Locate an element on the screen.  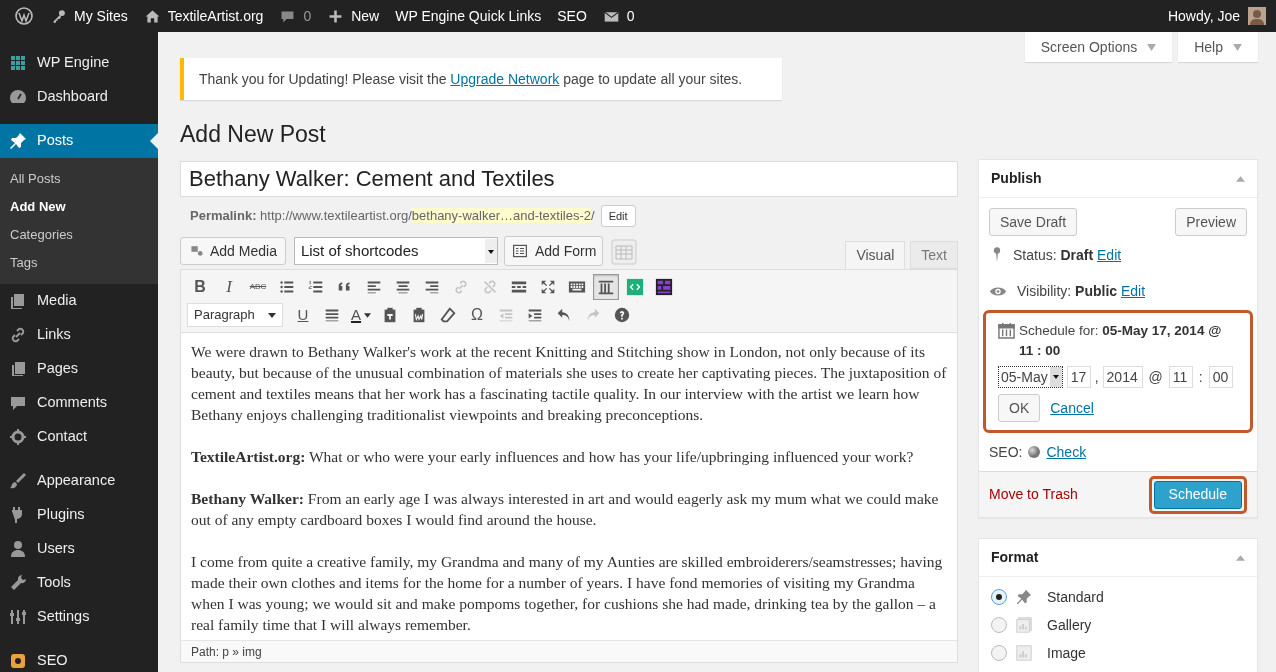
user-icon is located at coordinates (18, 549).